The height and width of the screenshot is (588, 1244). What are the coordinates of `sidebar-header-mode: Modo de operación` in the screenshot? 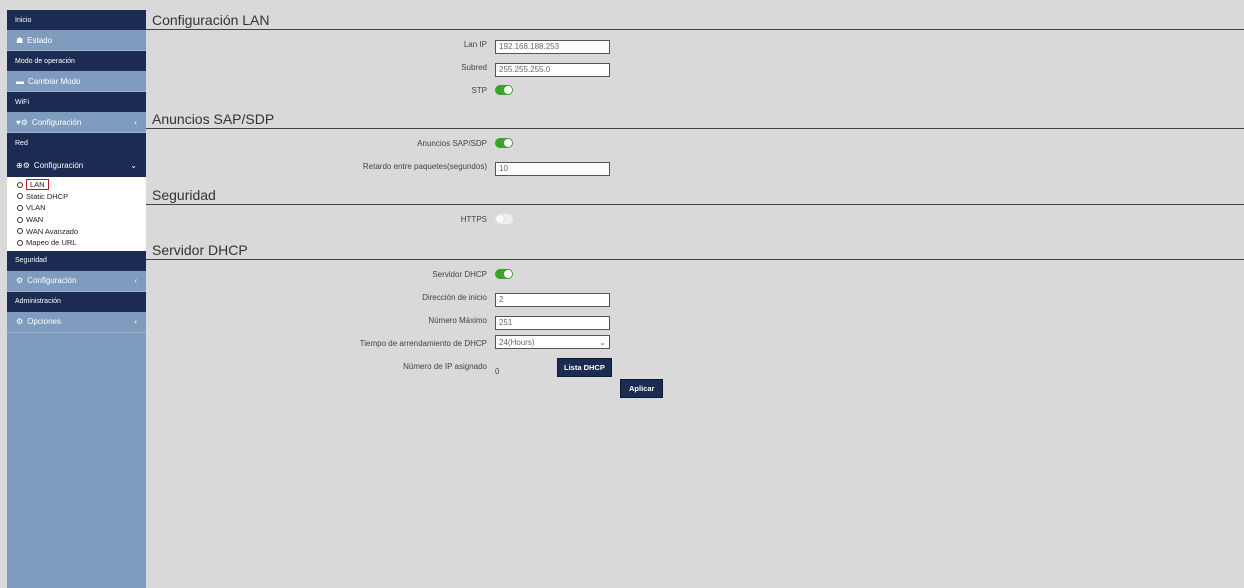 It's located at (76, 61).